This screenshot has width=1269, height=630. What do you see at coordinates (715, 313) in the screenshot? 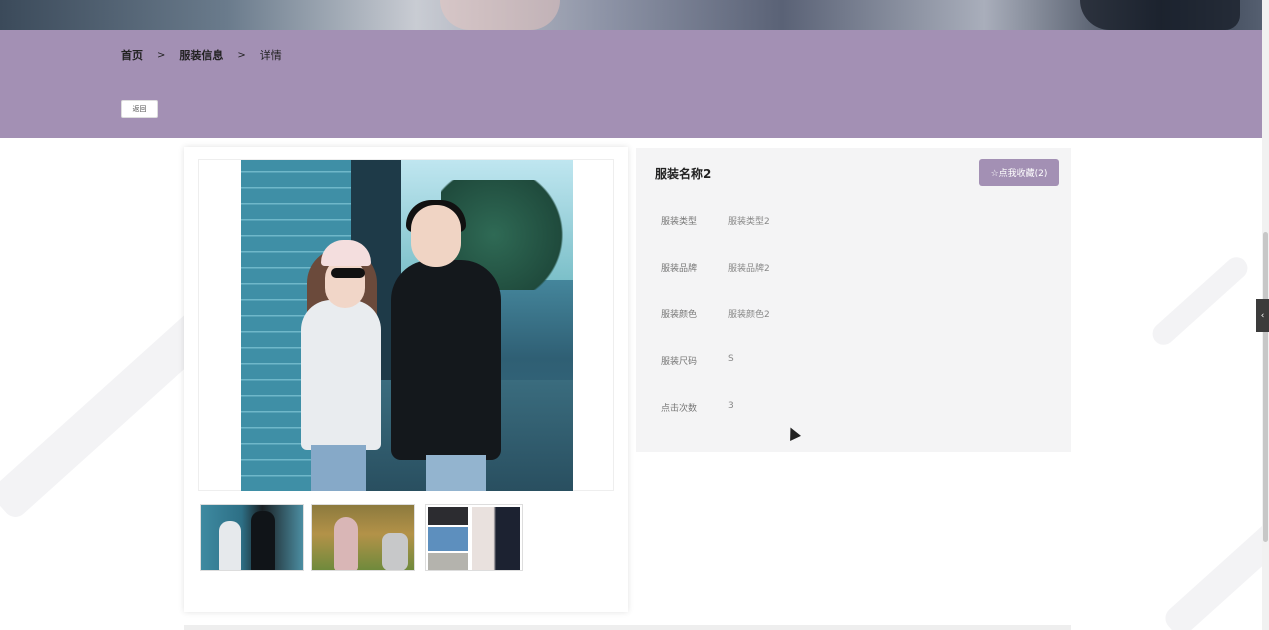
I see `detail-row-color: 服装颜色 服装颜色2` at bounding box center [715, 313].